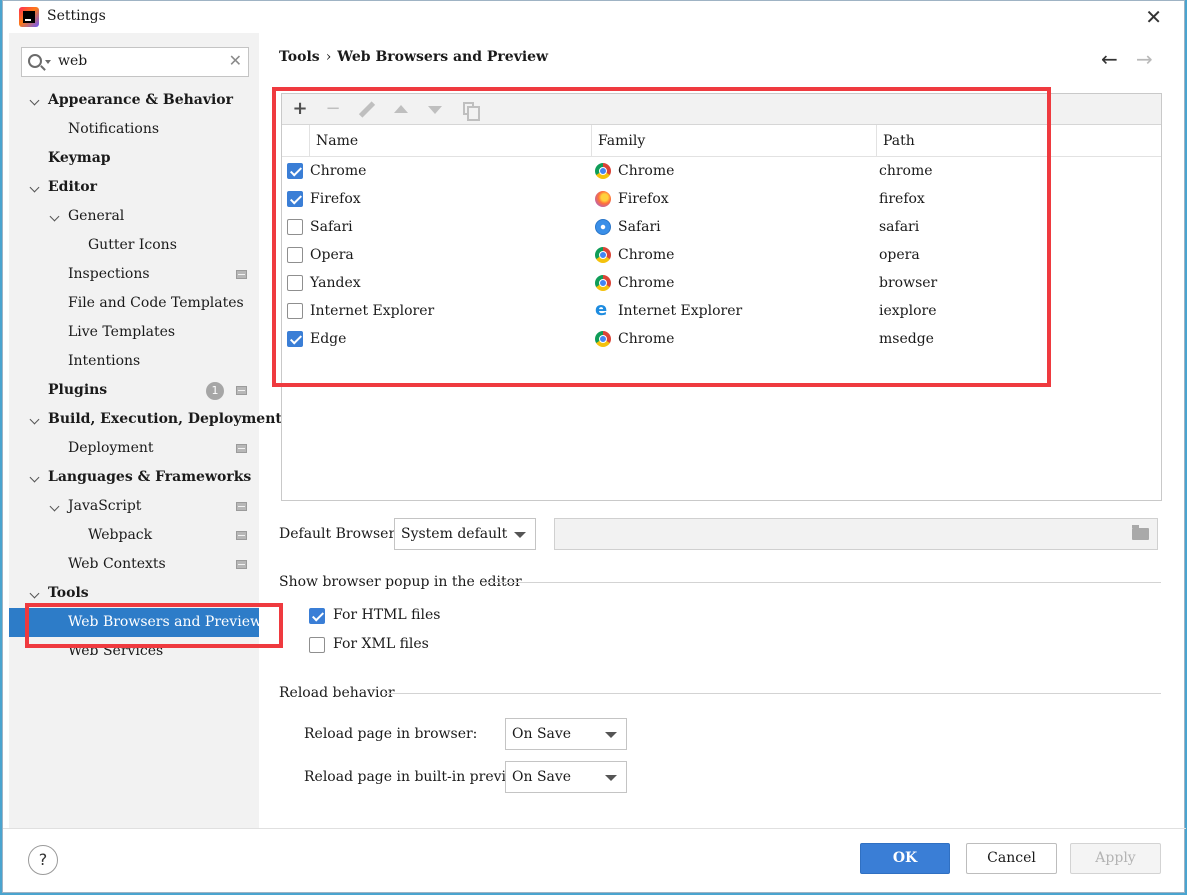 The width and height of the screenshot is (1187, 895). What do you see at coordinates (435, 109) in the screenshot?
I see `move-down-icon` at bounding box center [435, 109].